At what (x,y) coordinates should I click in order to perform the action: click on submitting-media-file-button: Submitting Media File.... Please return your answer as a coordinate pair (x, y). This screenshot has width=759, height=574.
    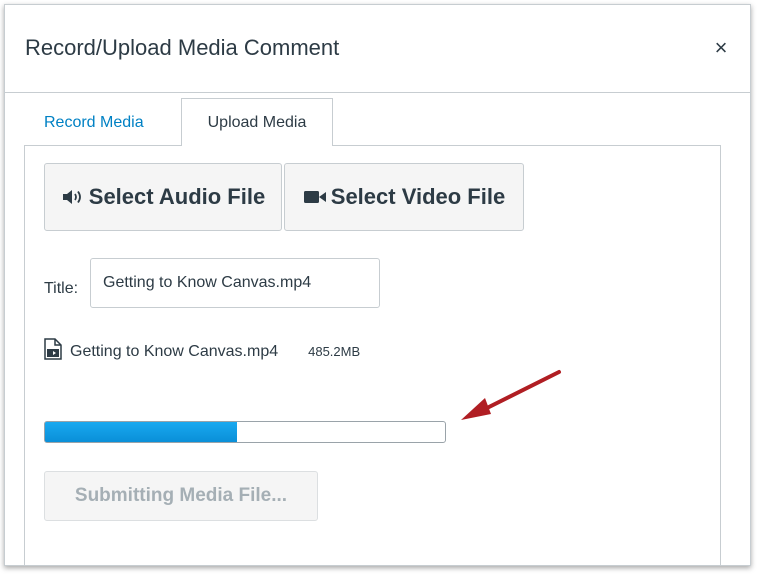
    Looking at the image, I should click on (181, 496).